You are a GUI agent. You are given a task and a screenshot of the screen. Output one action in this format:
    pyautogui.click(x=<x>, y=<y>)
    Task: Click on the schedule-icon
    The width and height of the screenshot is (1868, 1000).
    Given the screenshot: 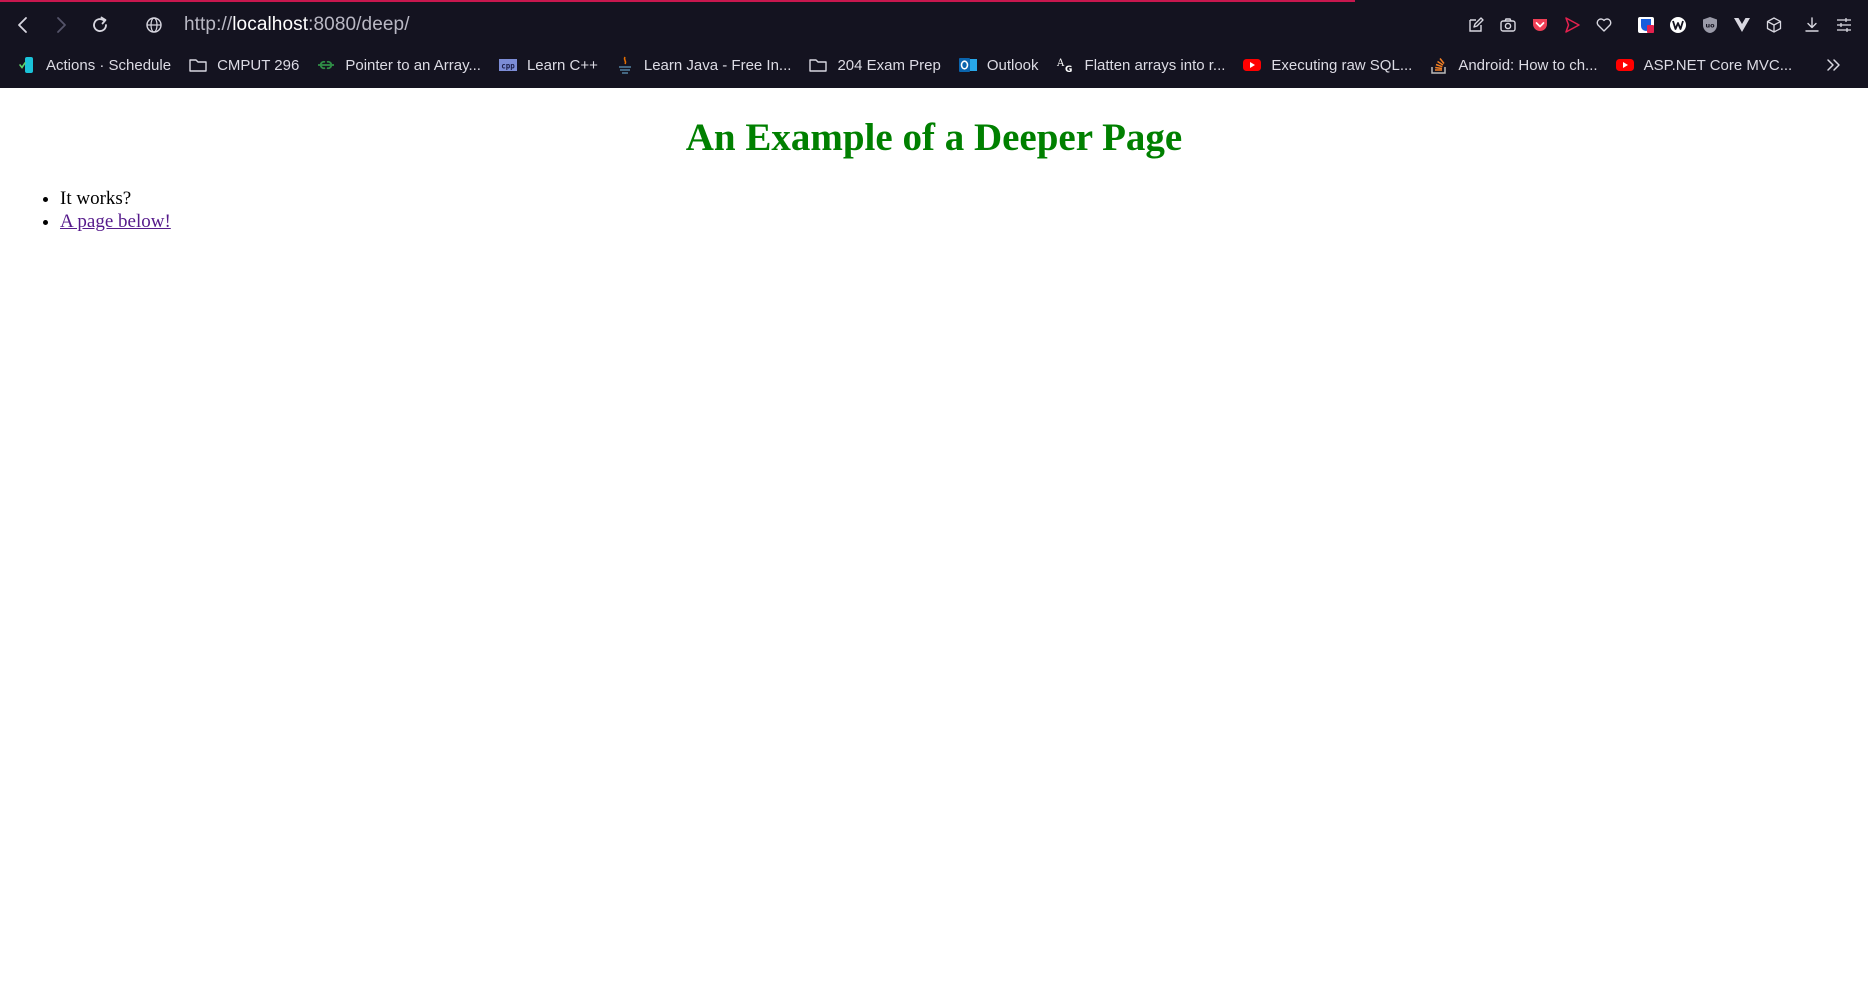 What is the action you would take?
    pyautogui.click(x=27, y=65)
    